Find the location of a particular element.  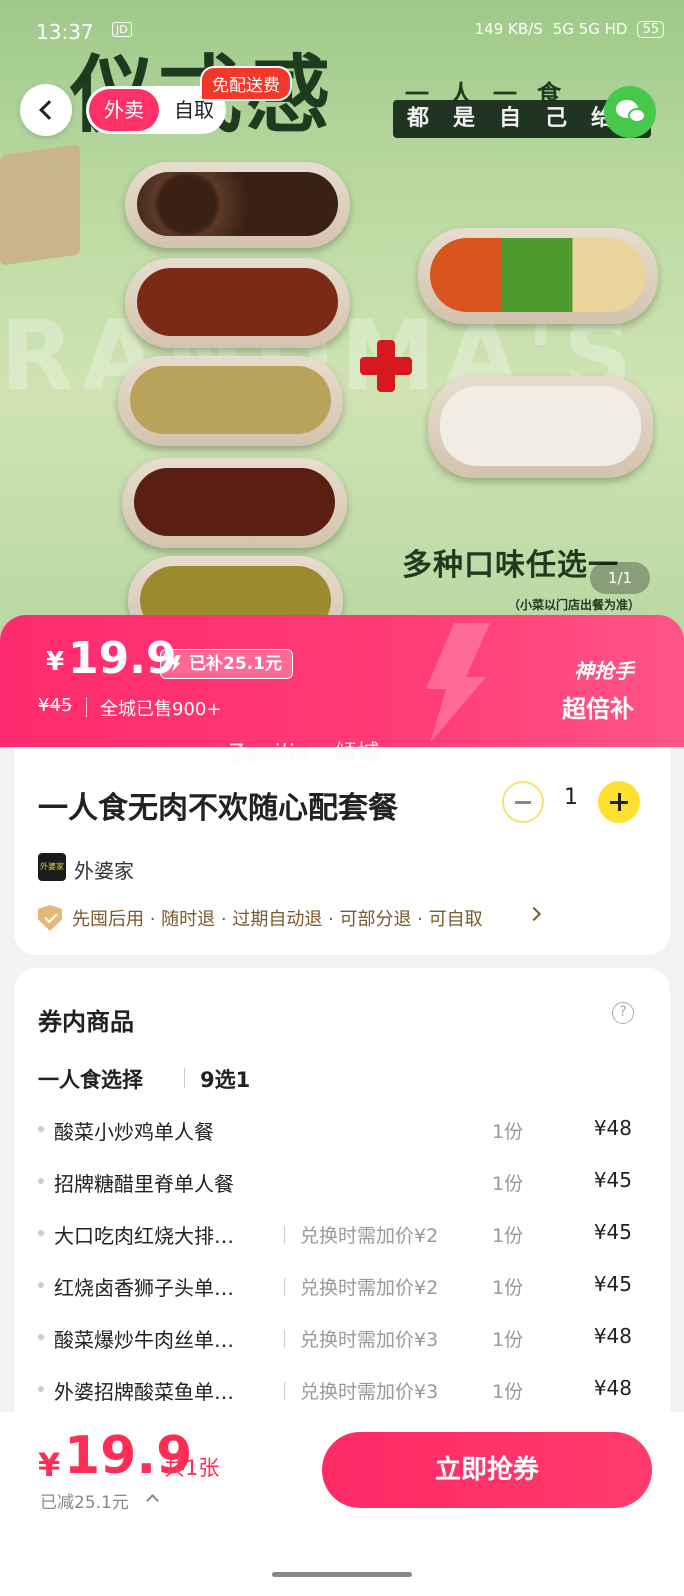

shield-check-icon is located at coordinates (50, 918).